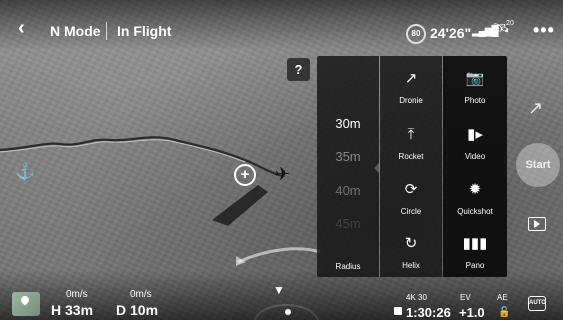 This screenshot has width=563, height=320. Describe the element at coordinates (298, 69) in the screenshot. I see `help-button: ?` at that location.